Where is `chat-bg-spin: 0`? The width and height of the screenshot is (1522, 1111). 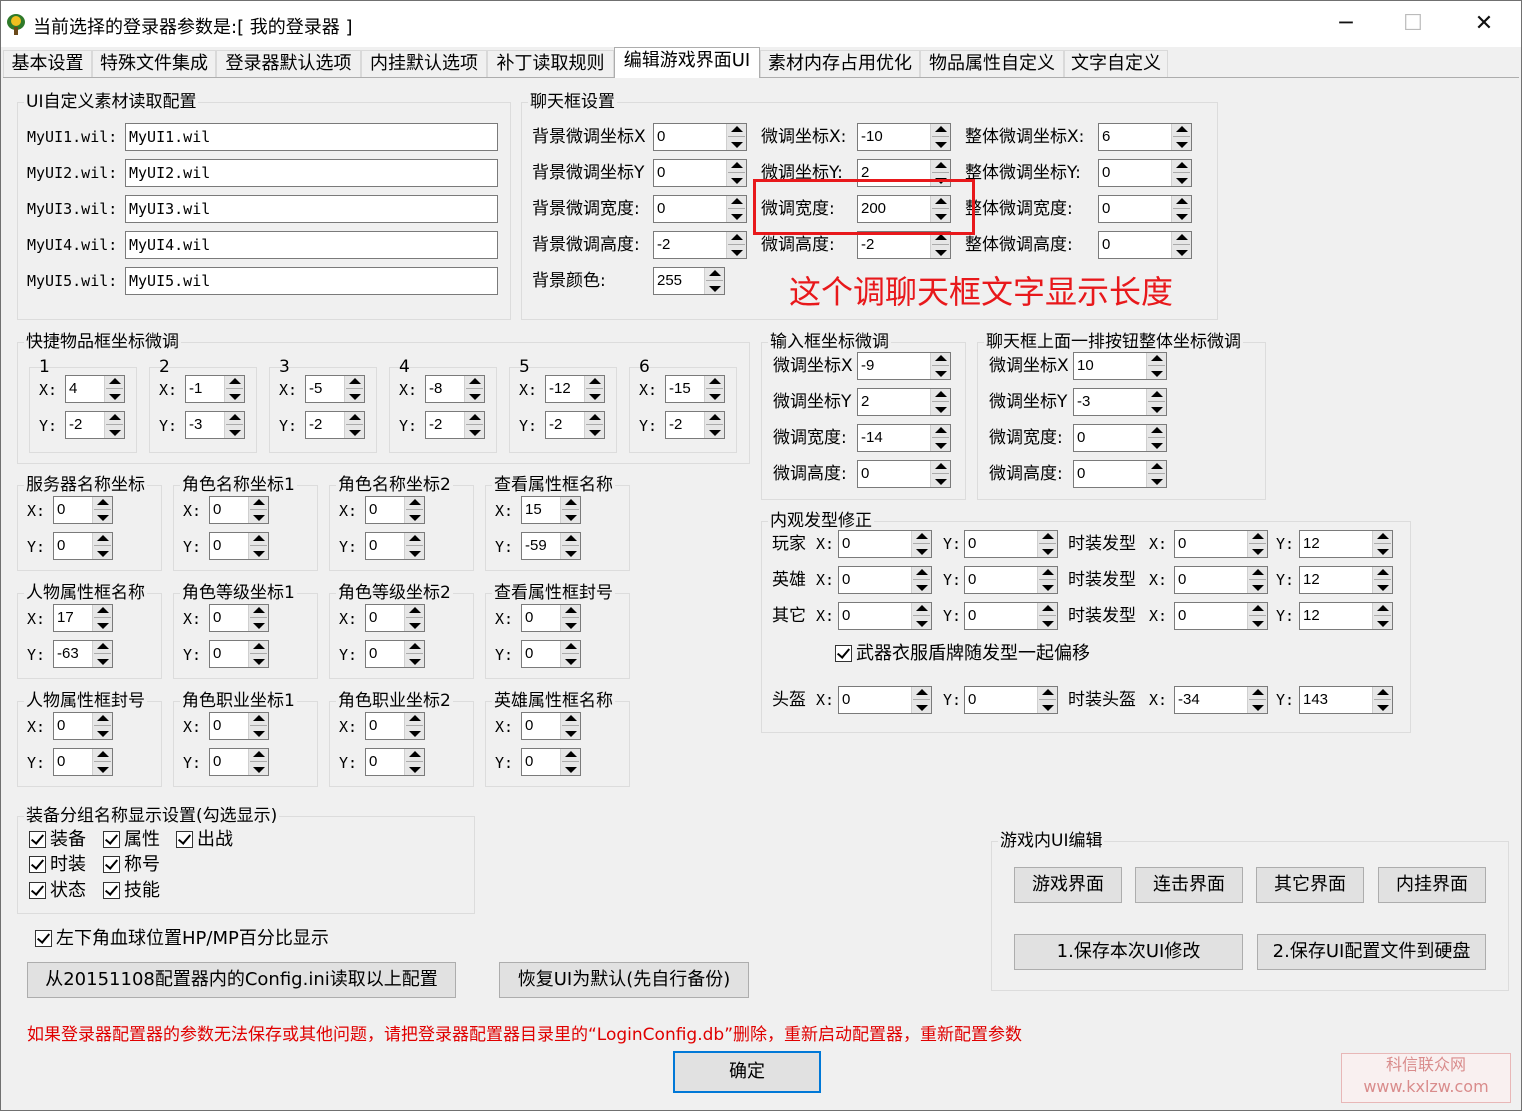 chat-bg-spin: 0 is located at coordinates (700, 173).